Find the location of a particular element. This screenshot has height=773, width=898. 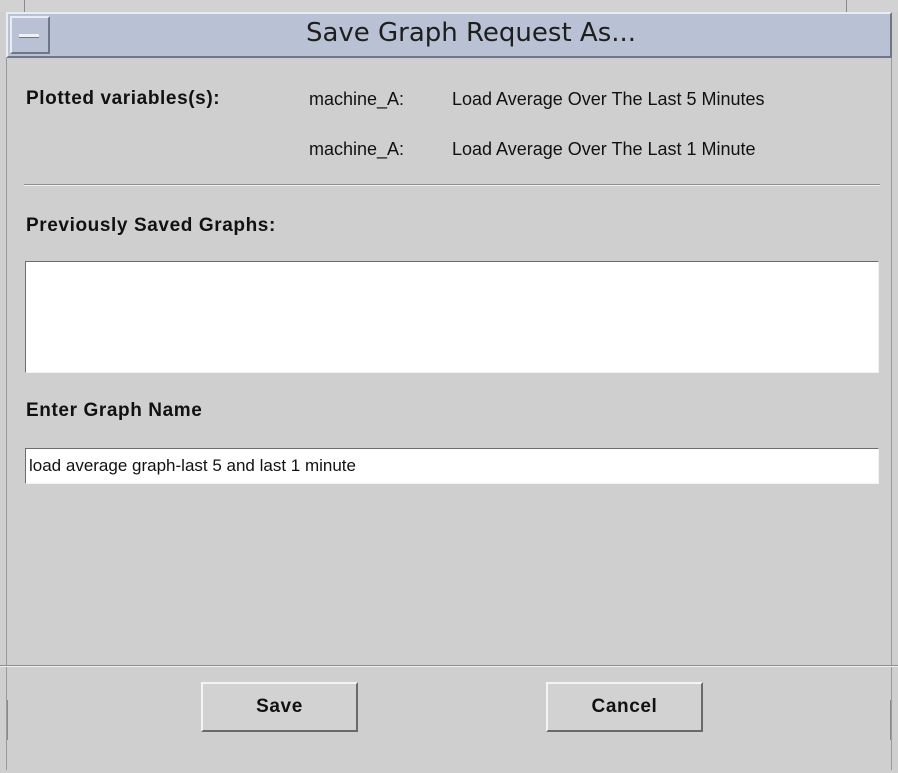

window-menu-icon is located at coordinates (29, 36).